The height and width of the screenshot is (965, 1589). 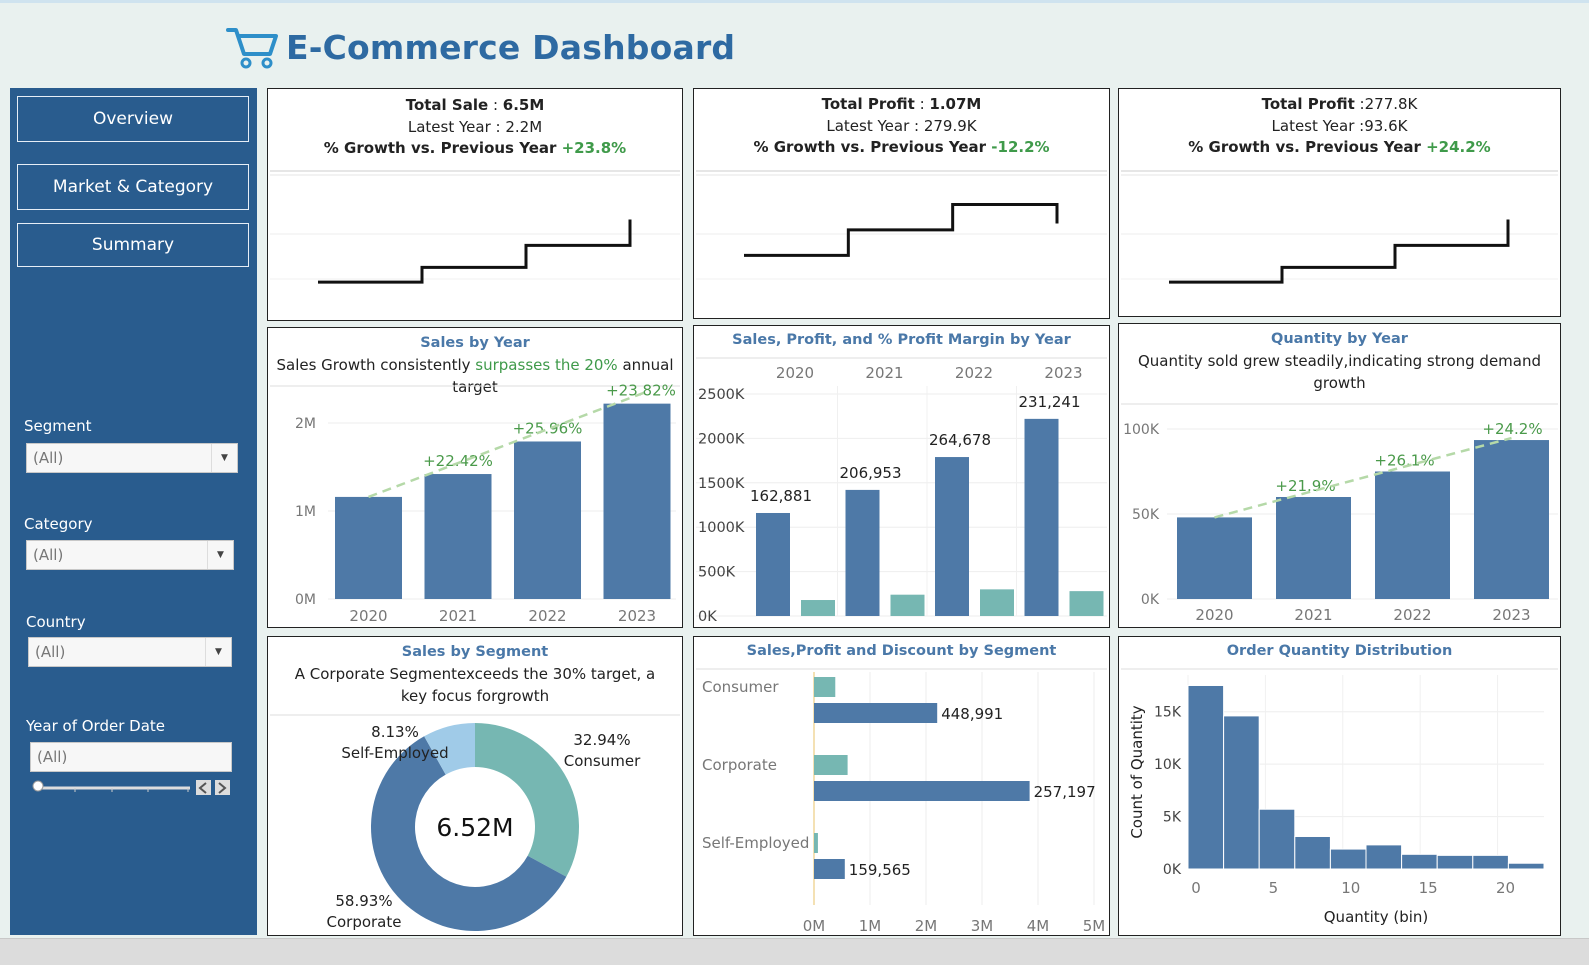 What do you see at coordinates (1458, 147) in the screenshot?
I see `kpi-growth: +24.2%` at bounding box center [1458, 147].